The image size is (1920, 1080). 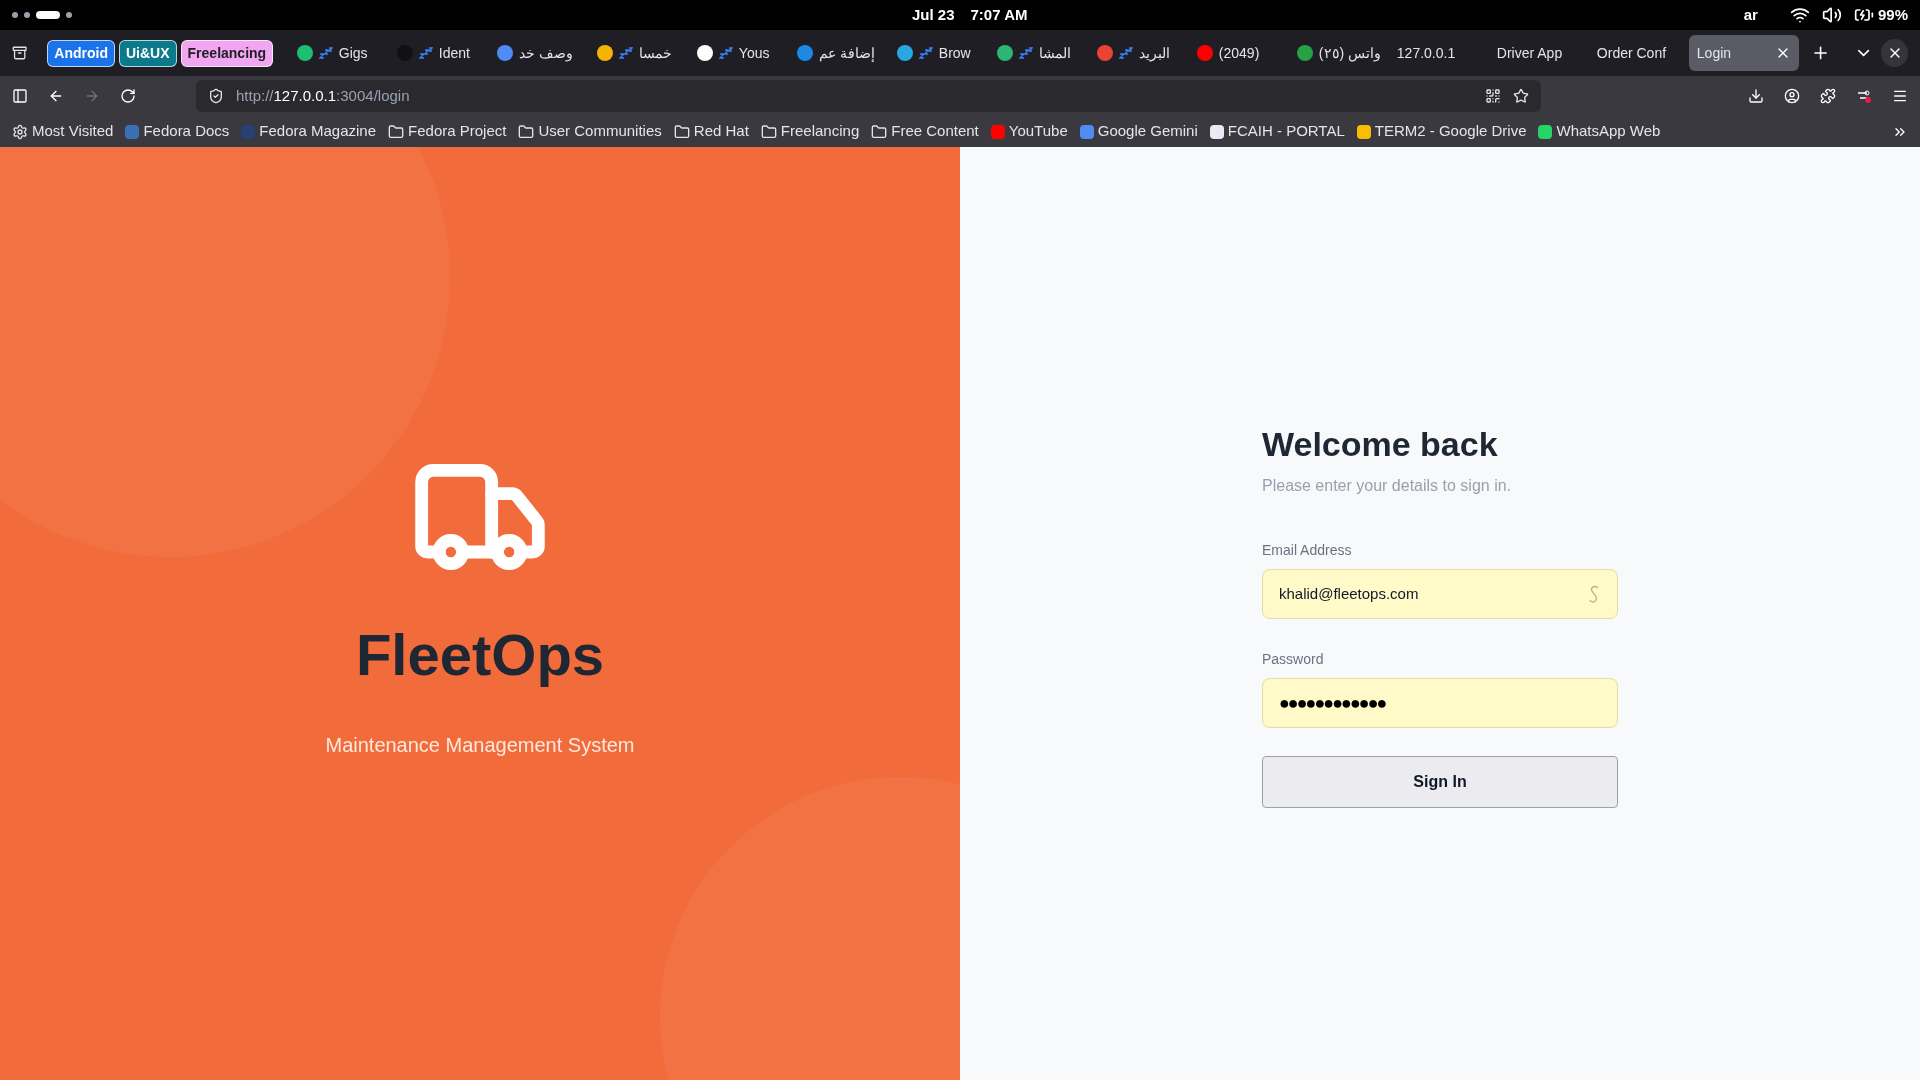 I want to click on bookmark-item: Most Visited, so click(x=63, y=131).